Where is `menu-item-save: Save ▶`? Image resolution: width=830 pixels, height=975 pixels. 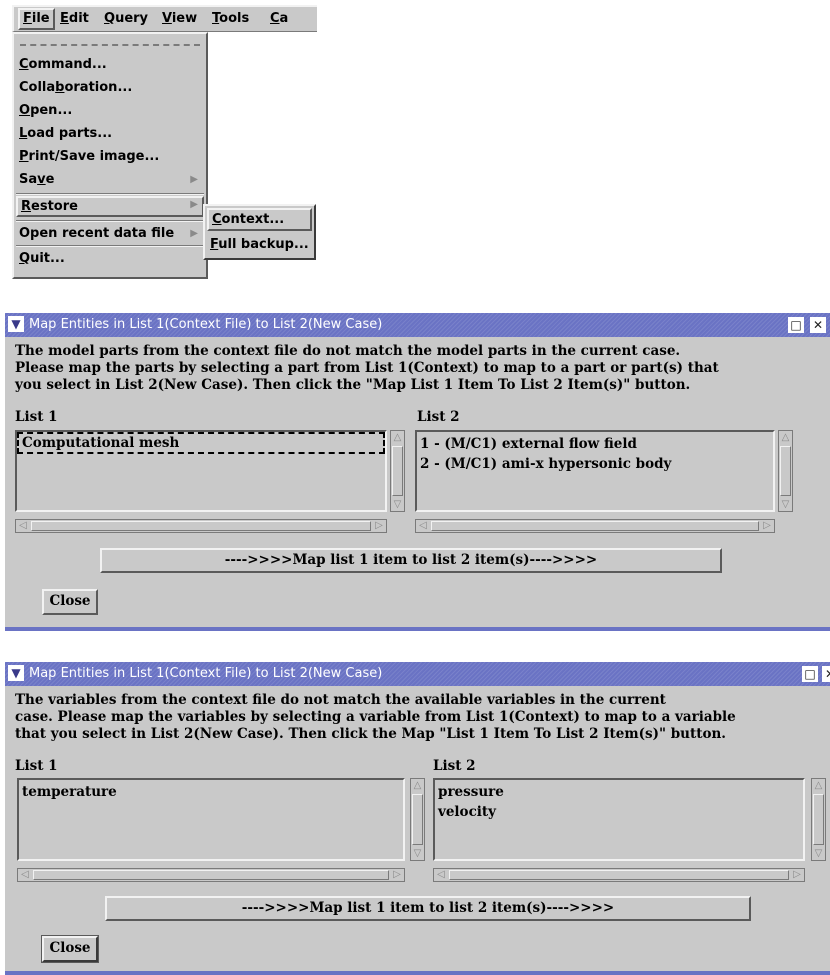 menu-item-save: Save ▶ is located at coordinates (110, 179).